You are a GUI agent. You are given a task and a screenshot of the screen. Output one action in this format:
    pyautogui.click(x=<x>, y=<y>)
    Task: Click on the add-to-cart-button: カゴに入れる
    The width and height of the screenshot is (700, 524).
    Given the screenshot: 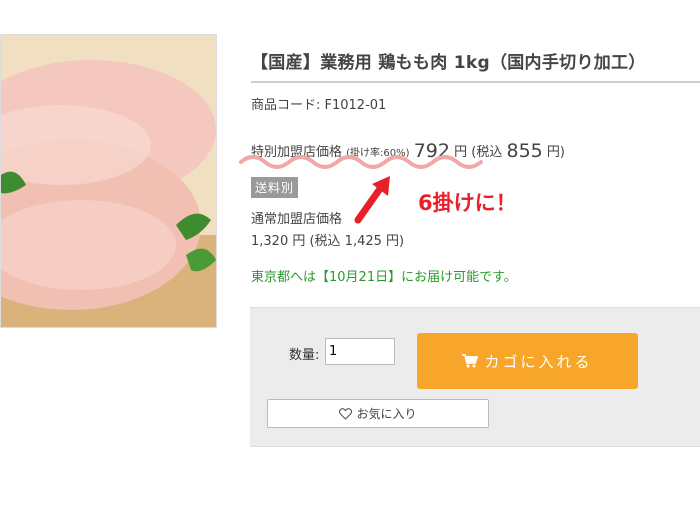 What is the action you would take?
    pyautogui.click(x=527, y=361)
    